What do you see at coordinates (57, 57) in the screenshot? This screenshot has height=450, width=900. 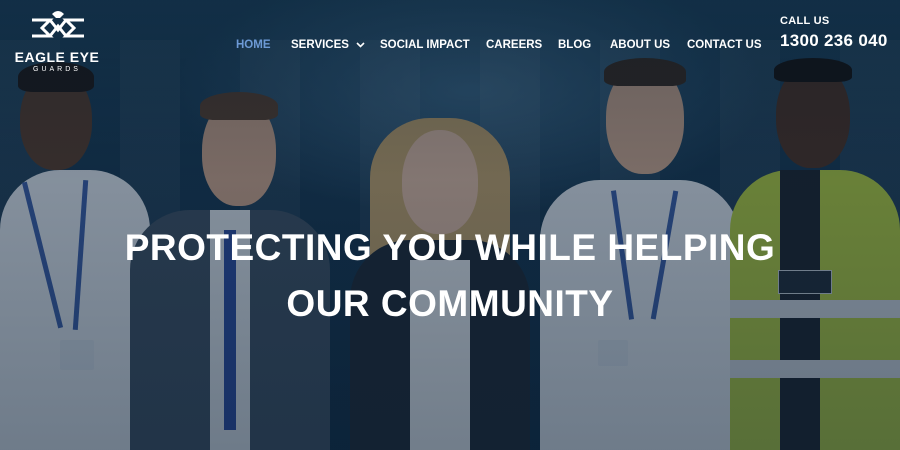 I see `brand-name: EAGLE EYE` at bounding box center [57, 57].